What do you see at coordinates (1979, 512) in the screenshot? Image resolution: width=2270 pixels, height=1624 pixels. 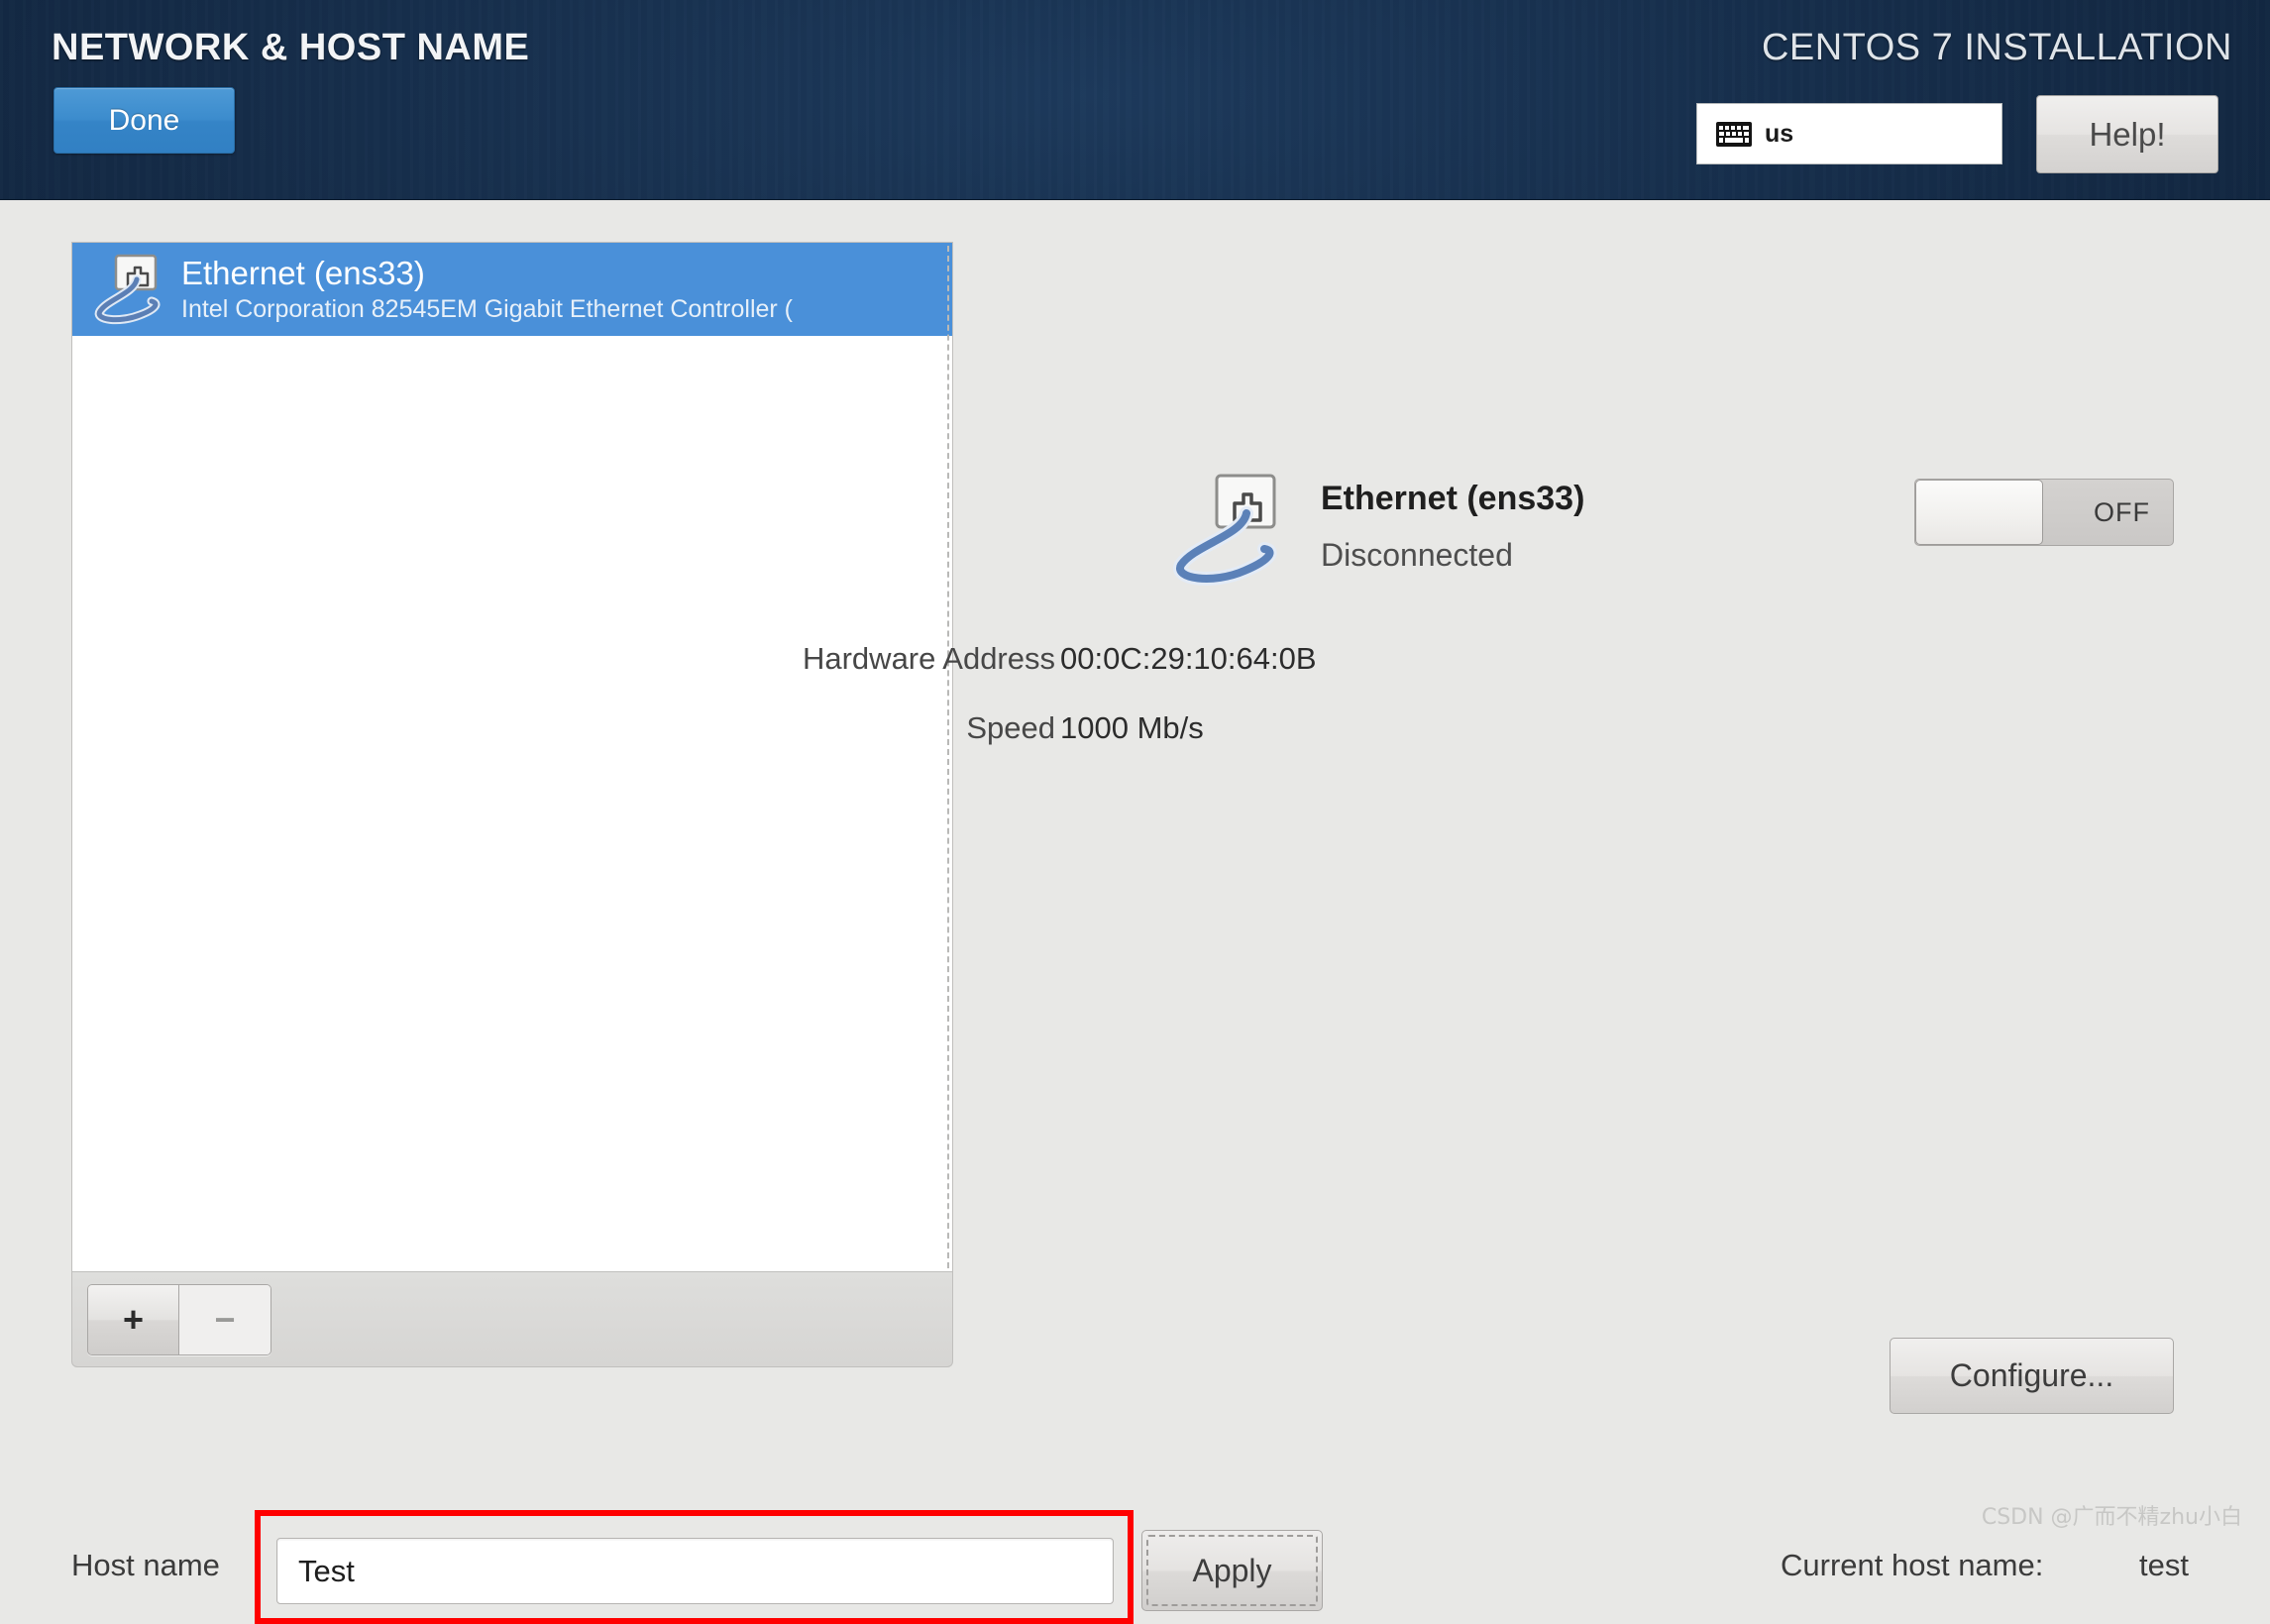 I see `toggle-knob` at bounding box center [1979, 512].